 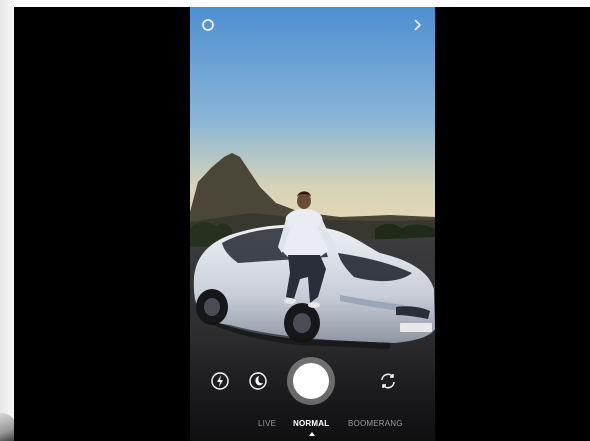 I want to click on flash-icon, so click(x=220, y=381).